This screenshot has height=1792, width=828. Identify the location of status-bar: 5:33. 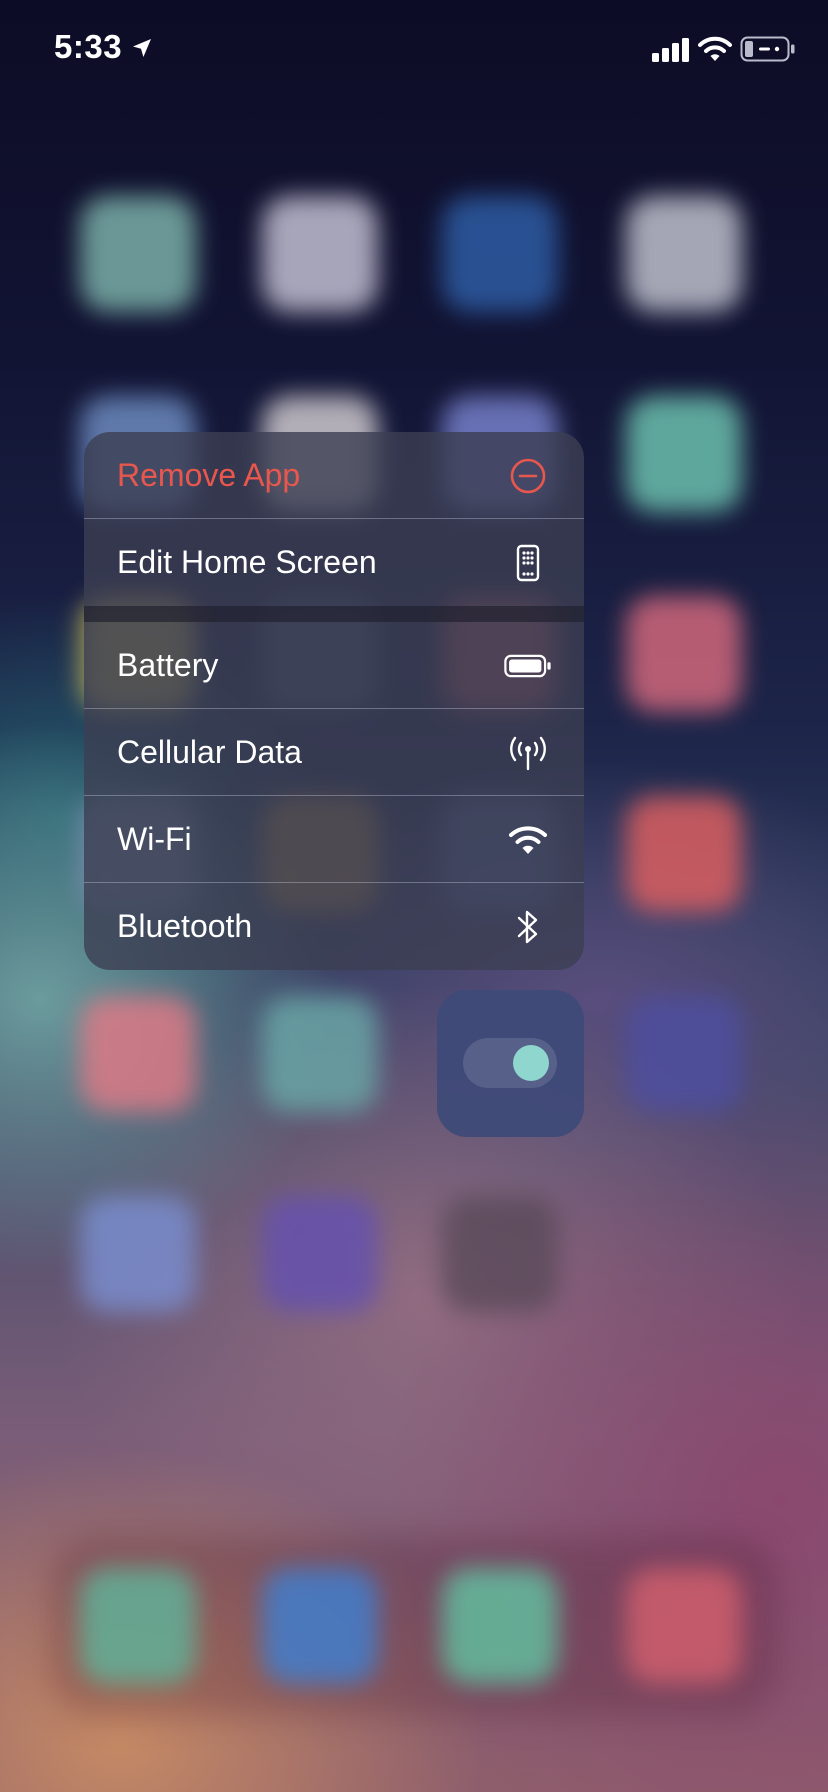
(414, 50).